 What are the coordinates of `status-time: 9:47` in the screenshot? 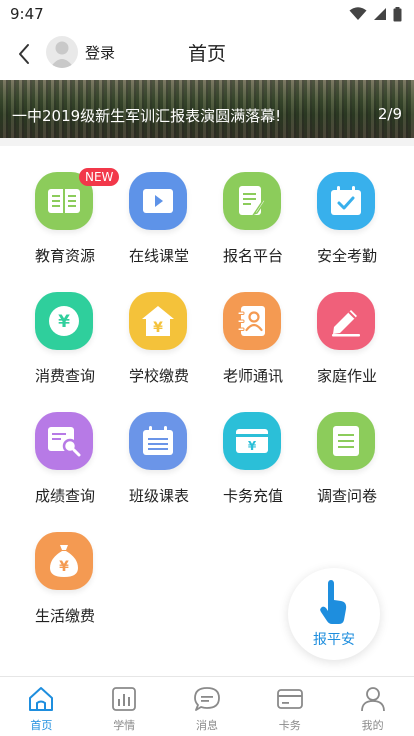 It's located at (27, 14).